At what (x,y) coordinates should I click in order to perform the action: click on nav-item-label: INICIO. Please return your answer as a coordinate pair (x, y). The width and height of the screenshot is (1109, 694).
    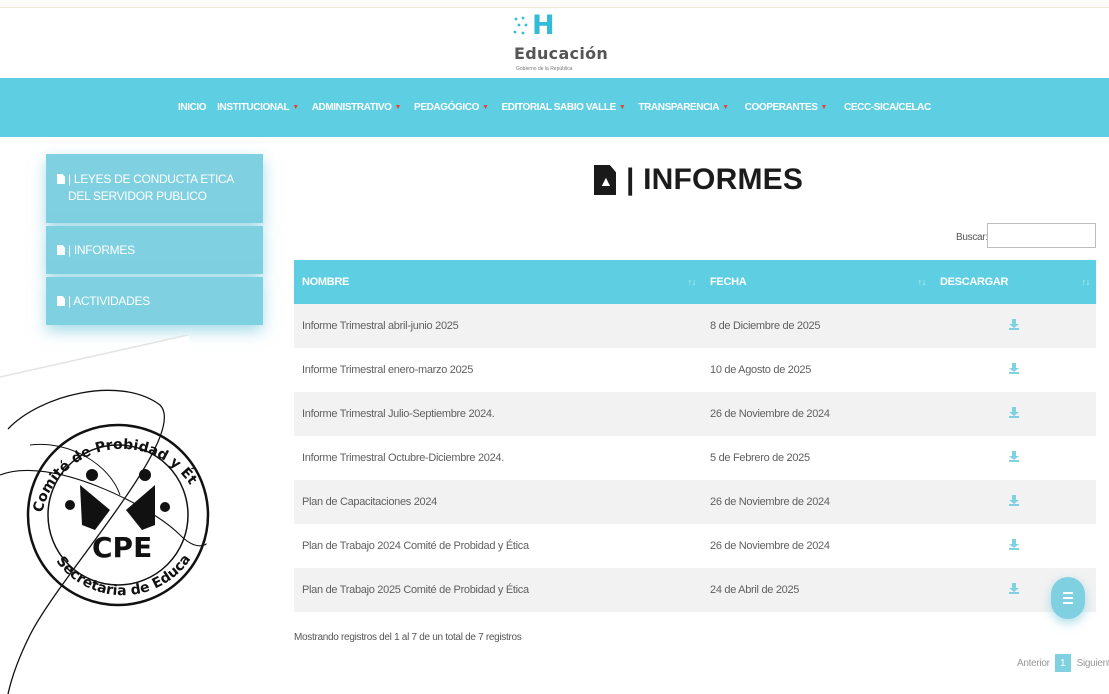
    Looking at the image, I should click on (192, 107).